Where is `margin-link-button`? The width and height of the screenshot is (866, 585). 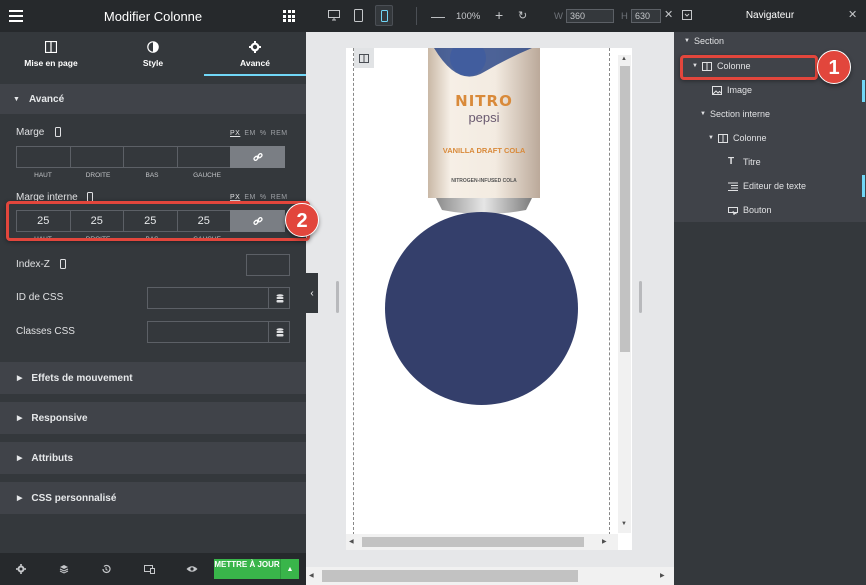
margin-link-button is located at coordinates (257, 157).